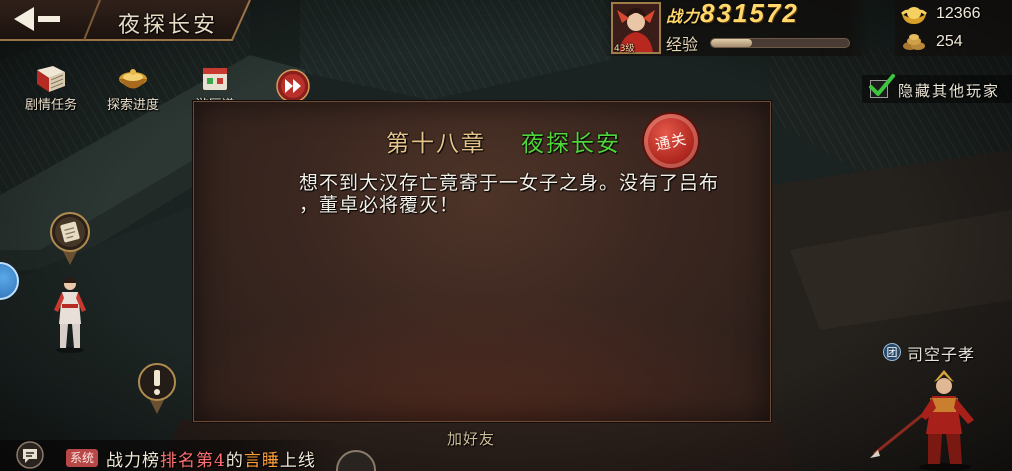  Describe the element at coordinates (780, 43) in the screenshot. I see `exp-bar` at that location.